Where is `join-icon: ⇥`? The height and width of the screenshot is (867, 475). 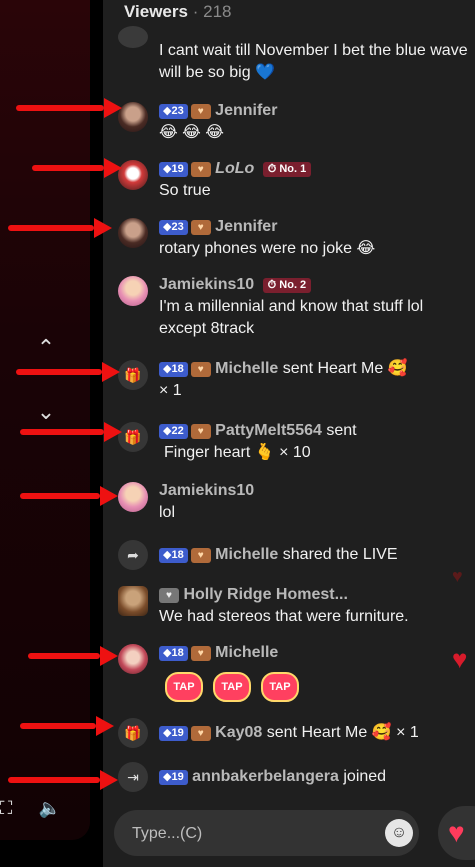
join-icon: ⇥ is located at coordinates (133, 777).